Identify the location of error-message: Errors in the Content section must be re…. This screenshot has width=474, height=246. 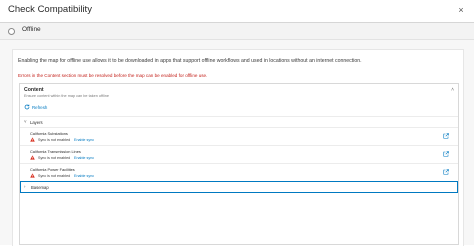
(113, 75).